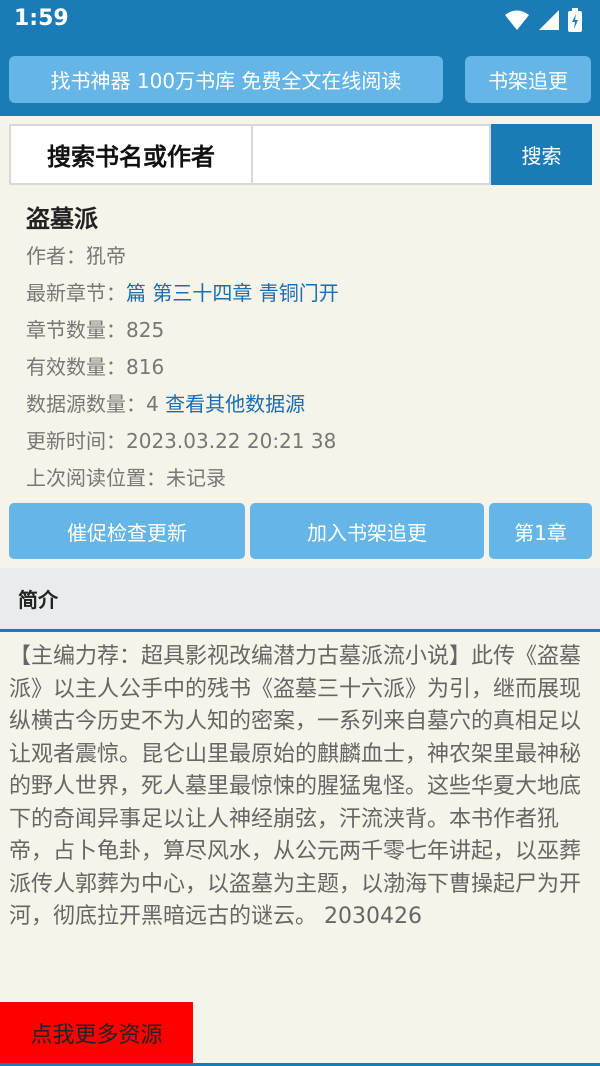  I want to click on more-resources-button: 点我更多资源, so click(96, 1032).